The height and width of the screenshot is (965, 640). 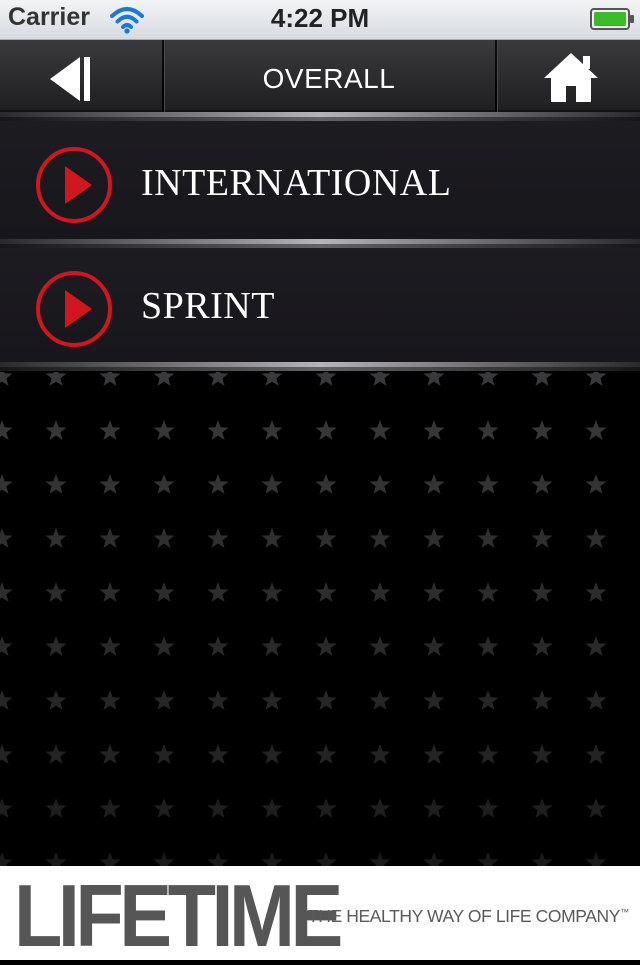 What do you see at coordinates (329, 76) in the screenshot?
I see `page-title: OVERALL` at bounding box center [329, 76].